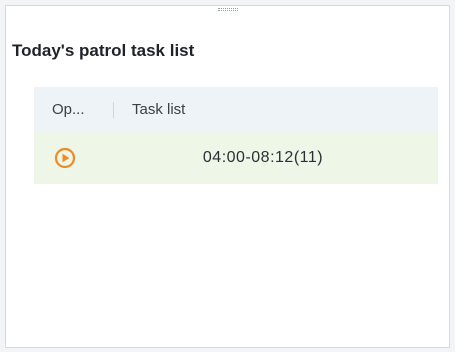  What do you see at coordinates (103, 50) in the screenshot?
I see `panel-title: Today's patrol task list` at bounding box center [103, 50].